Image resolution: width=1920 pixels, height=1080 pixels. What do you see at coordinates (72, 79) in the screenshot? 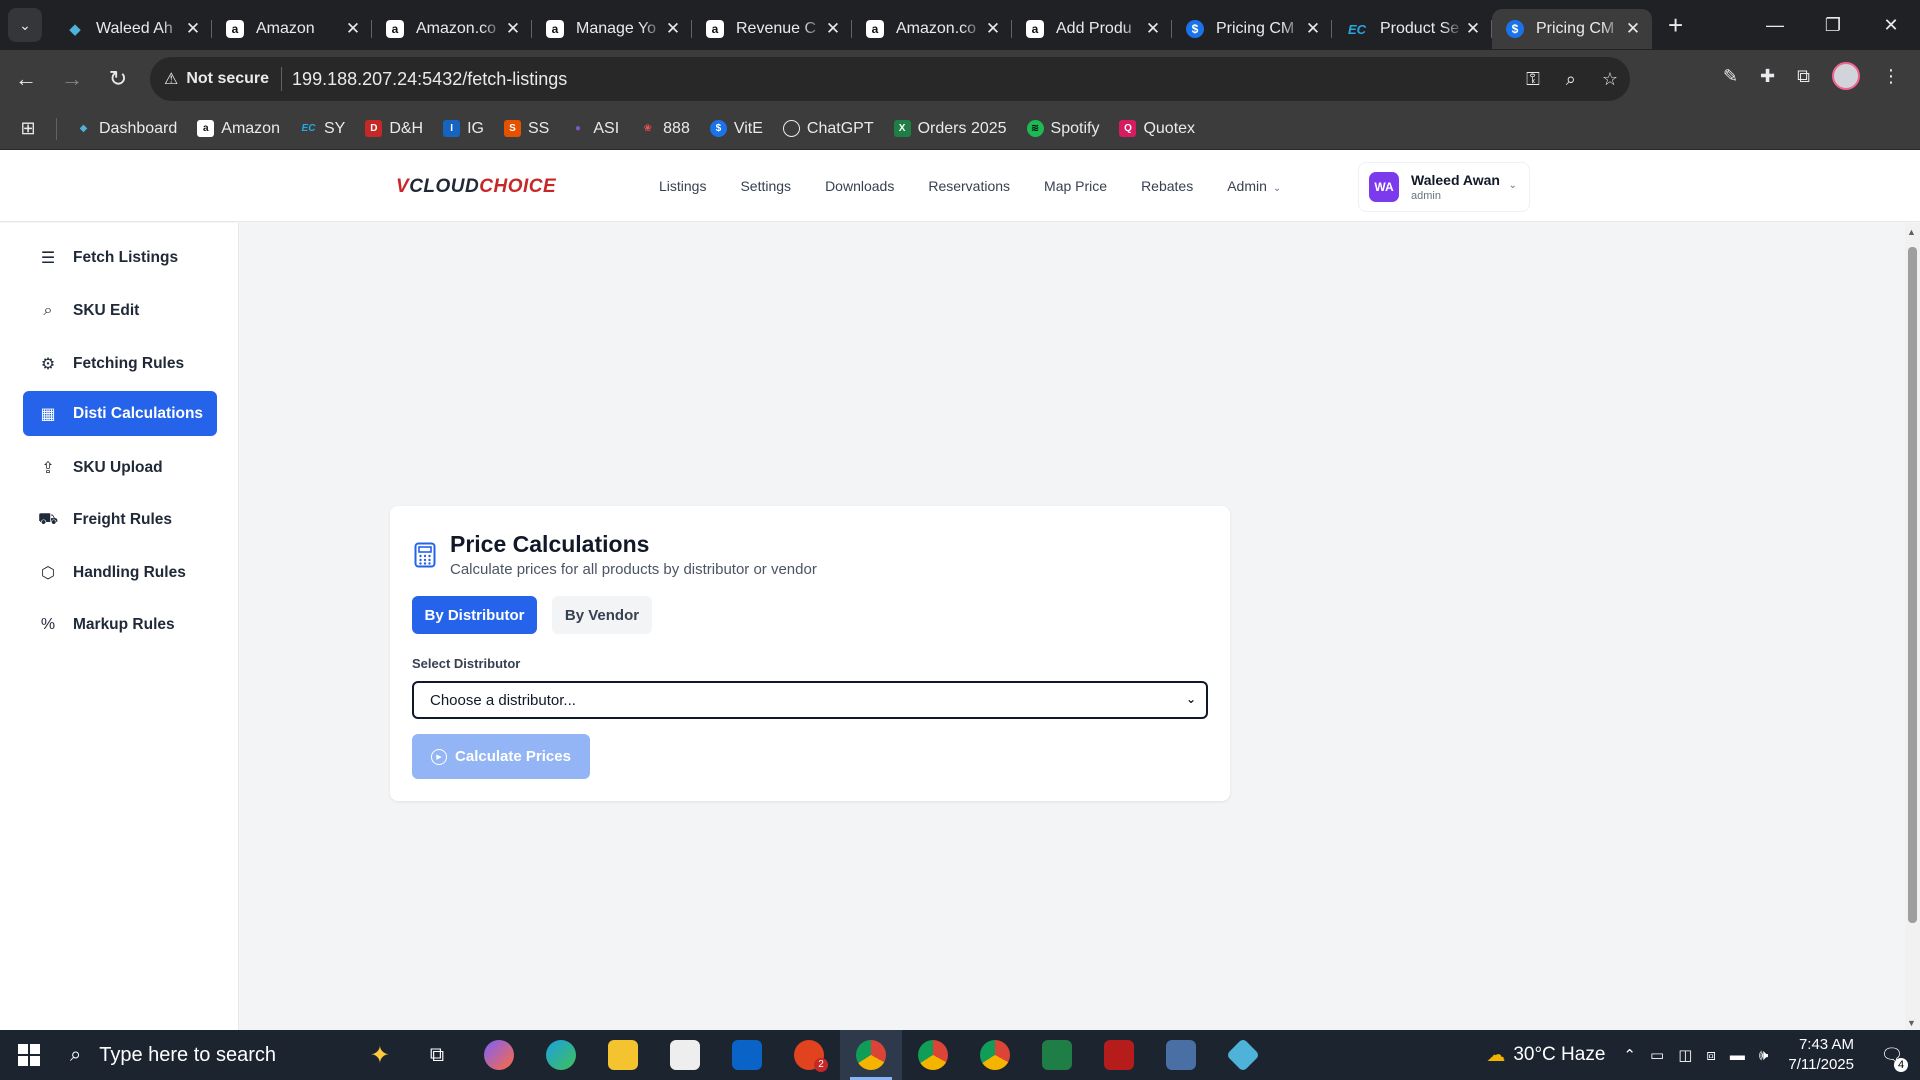
I see `forward-arrow-icon: →` at bounding box center [72, 79].